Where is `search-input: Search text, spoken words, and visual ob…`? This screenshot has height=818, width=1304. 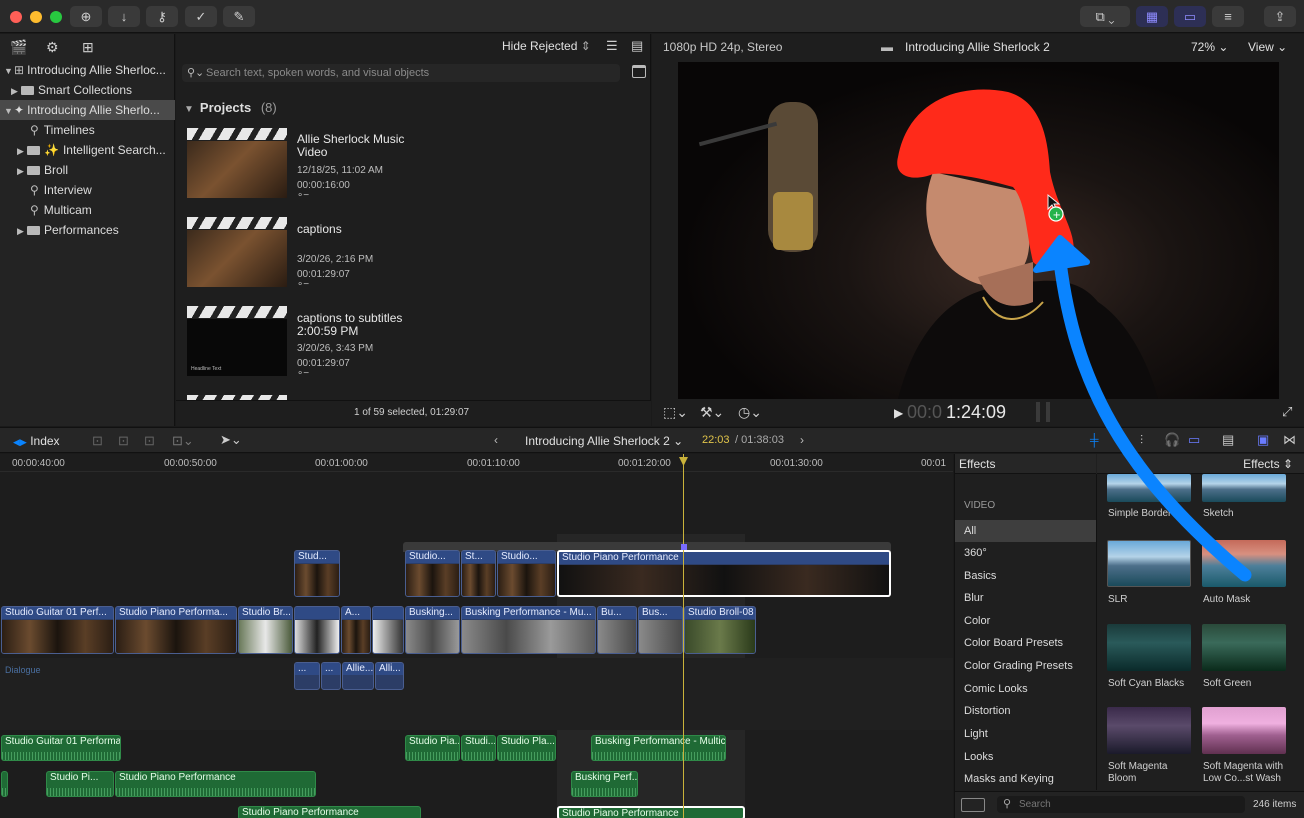 search-input: Search text, spoken words, and visual ob… is located at coordinates (317, 73).